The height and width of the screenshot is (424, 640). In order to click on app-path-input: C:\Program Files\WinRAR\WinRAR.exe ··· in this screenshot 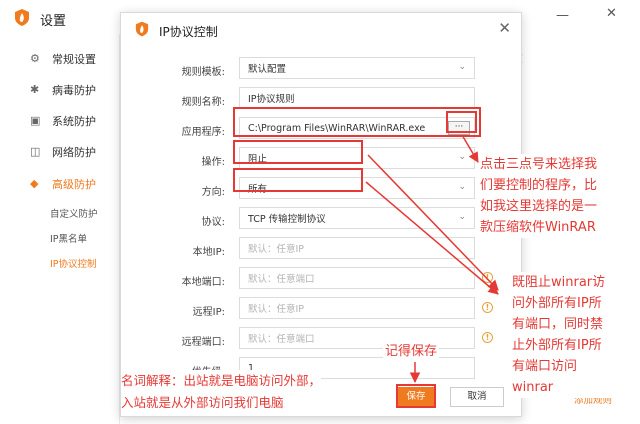, I will do `click(357, 128)`.